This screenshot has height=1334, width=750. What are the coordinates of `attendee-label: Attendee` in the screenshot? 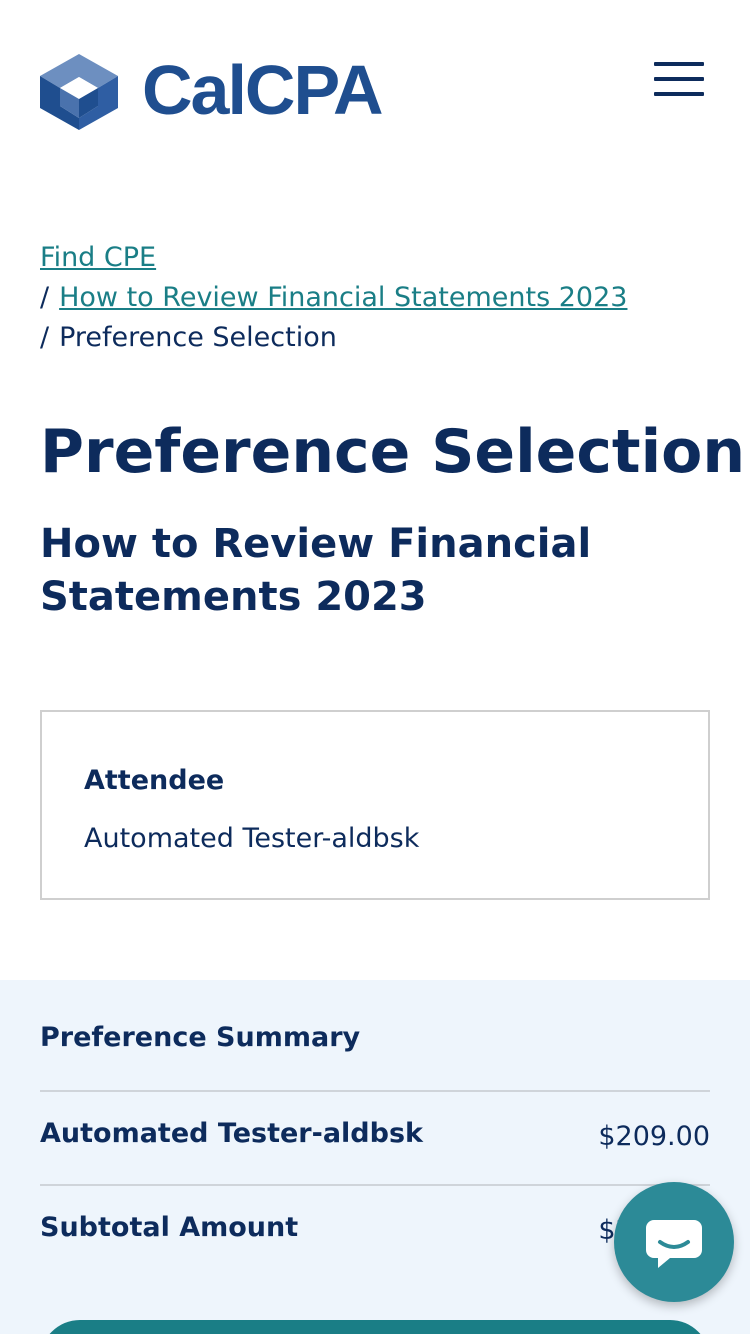 It's located at (154, 780).